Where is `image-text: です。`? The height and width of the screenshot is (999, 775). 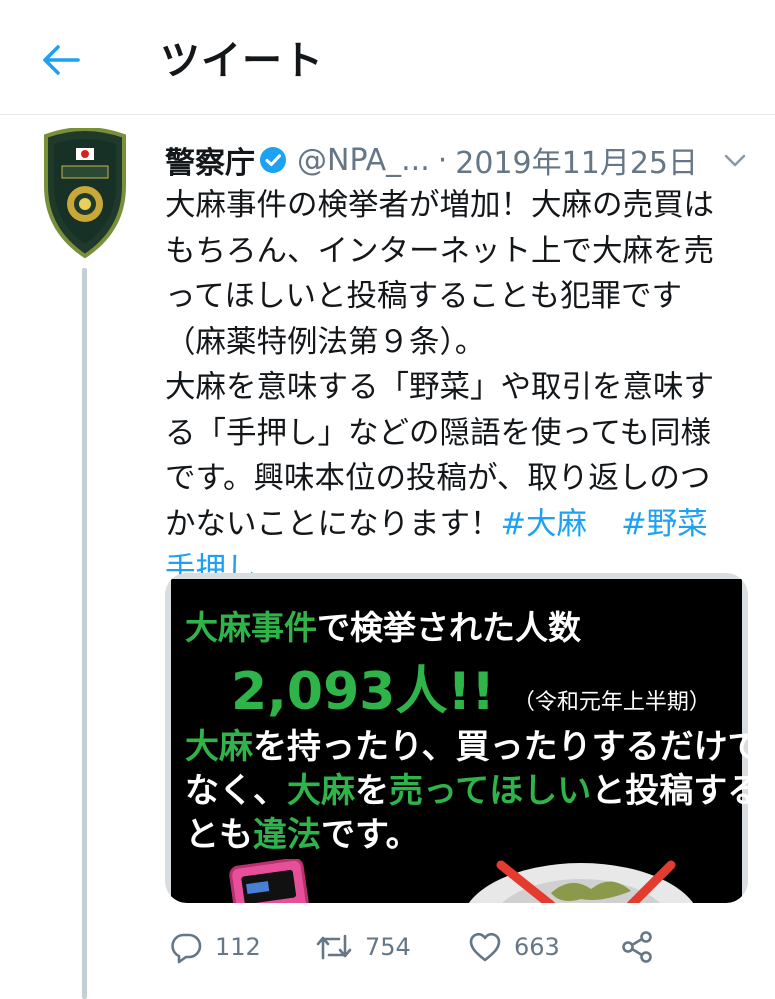 image-text: です。 is located at coordinates (370, 835).